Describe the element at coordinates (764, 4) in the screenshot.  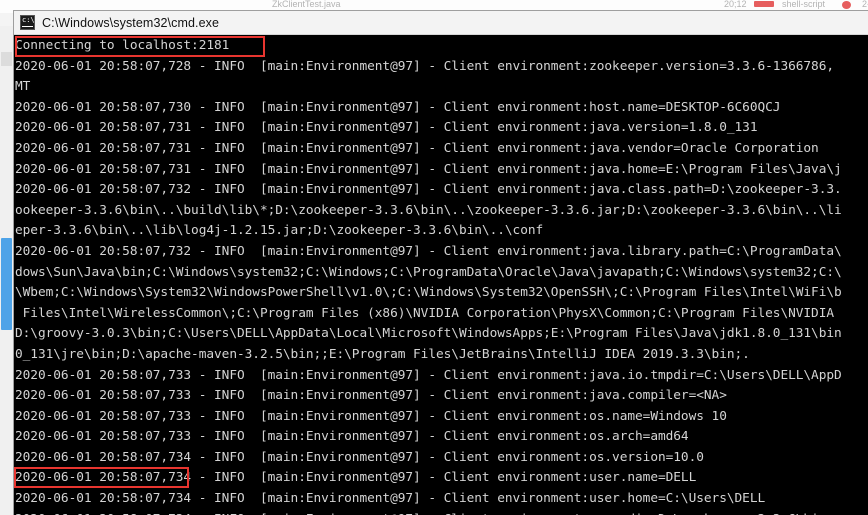
I see `background-error-marker-icon` at that location.